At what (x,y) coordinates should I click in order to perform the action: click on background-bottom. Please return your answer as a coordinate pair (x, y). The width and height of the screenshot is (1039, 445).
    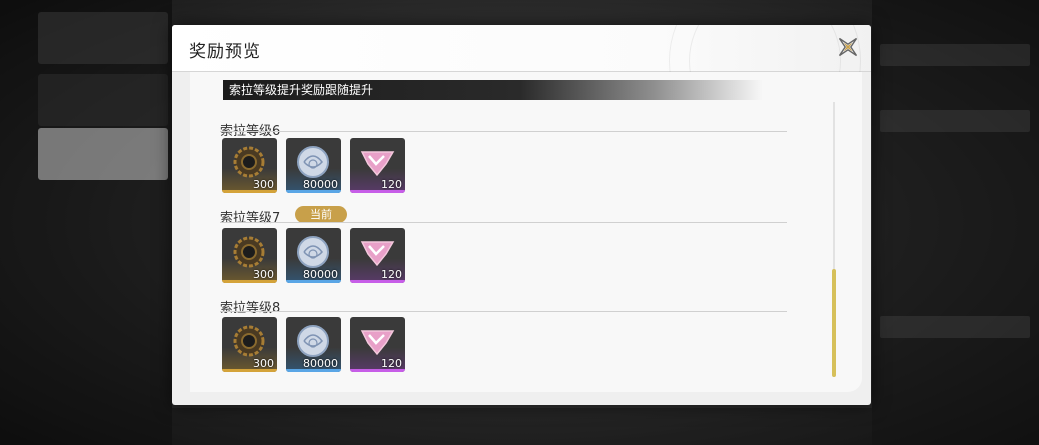
    Looking at the image, I should click on (522, 426).